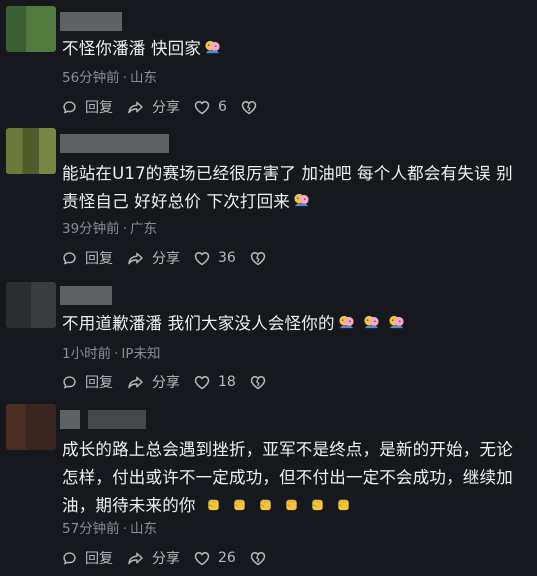 Image resolution: width=537 pixels, height=576 pixels. Describe the element at coordinates (215, 558) in the screenshot. I see `like-button: 26` at that location.